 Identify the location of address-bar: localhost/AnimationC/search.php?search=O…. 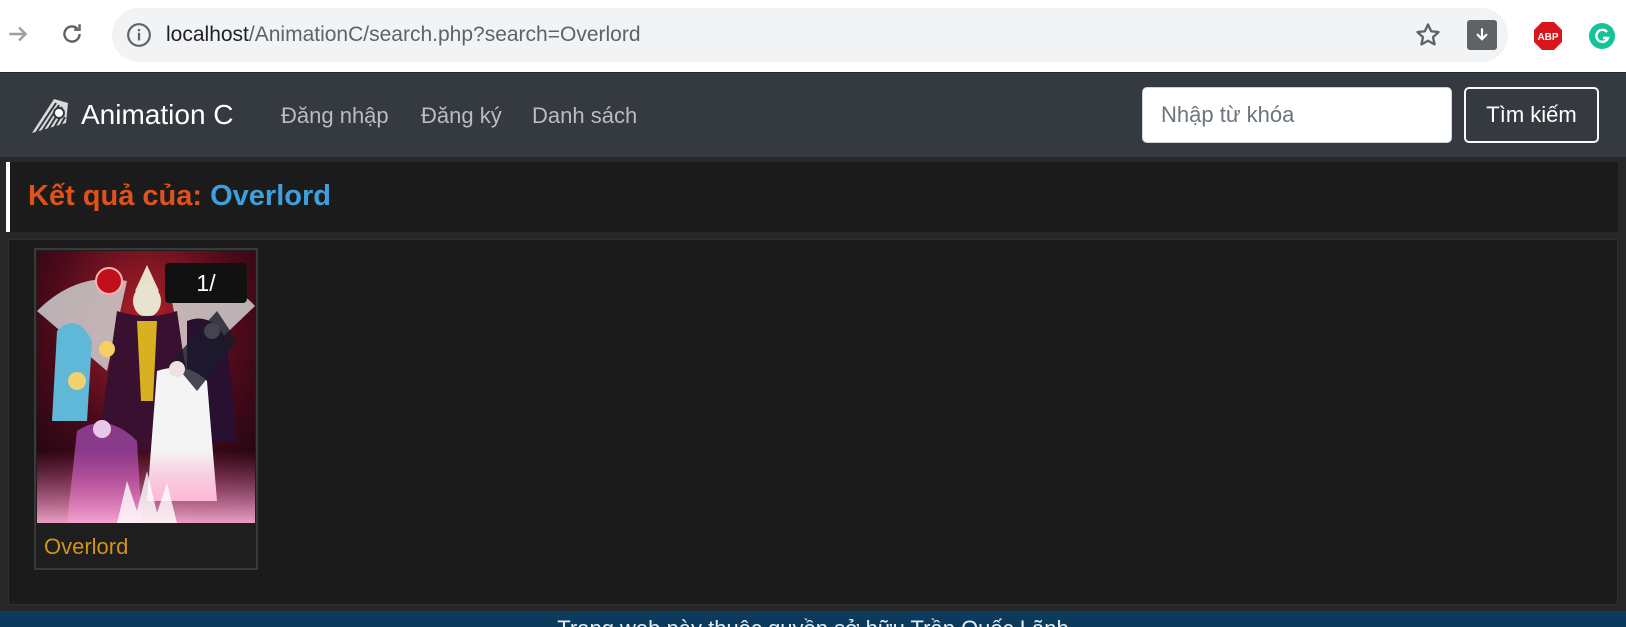
(810, 35).